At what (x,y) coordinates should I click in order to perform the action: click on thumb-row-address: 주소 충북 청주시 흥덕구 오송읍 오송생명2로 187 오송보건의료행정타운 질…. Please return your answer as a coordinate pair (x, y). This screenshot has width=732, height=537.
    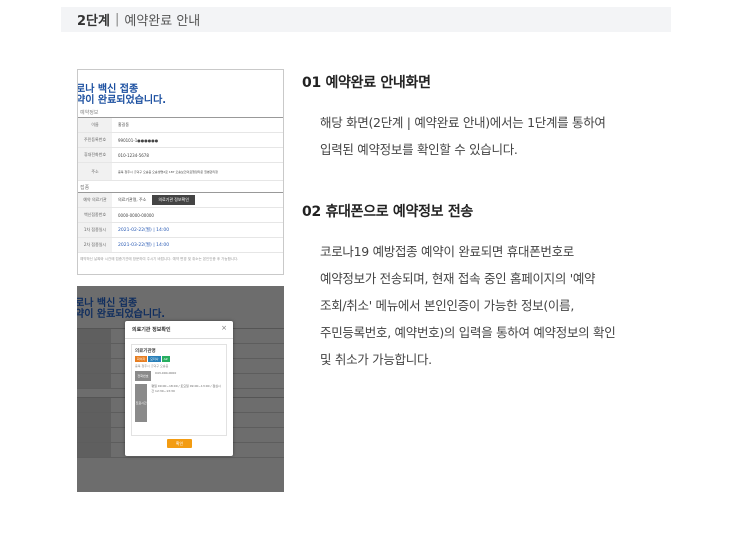
    Looking at the image, I should click on (180, 172).